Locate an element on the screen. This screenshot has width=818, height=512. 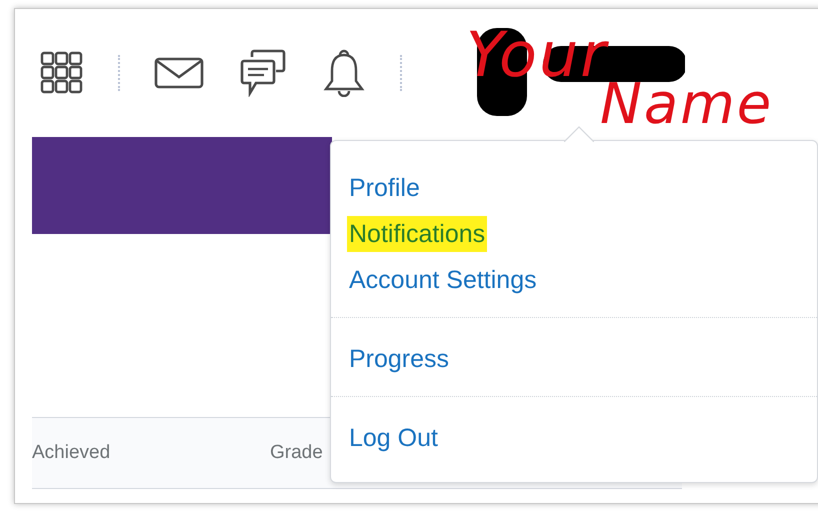
menu-item: Notifications is located at coordinates (417, 234).